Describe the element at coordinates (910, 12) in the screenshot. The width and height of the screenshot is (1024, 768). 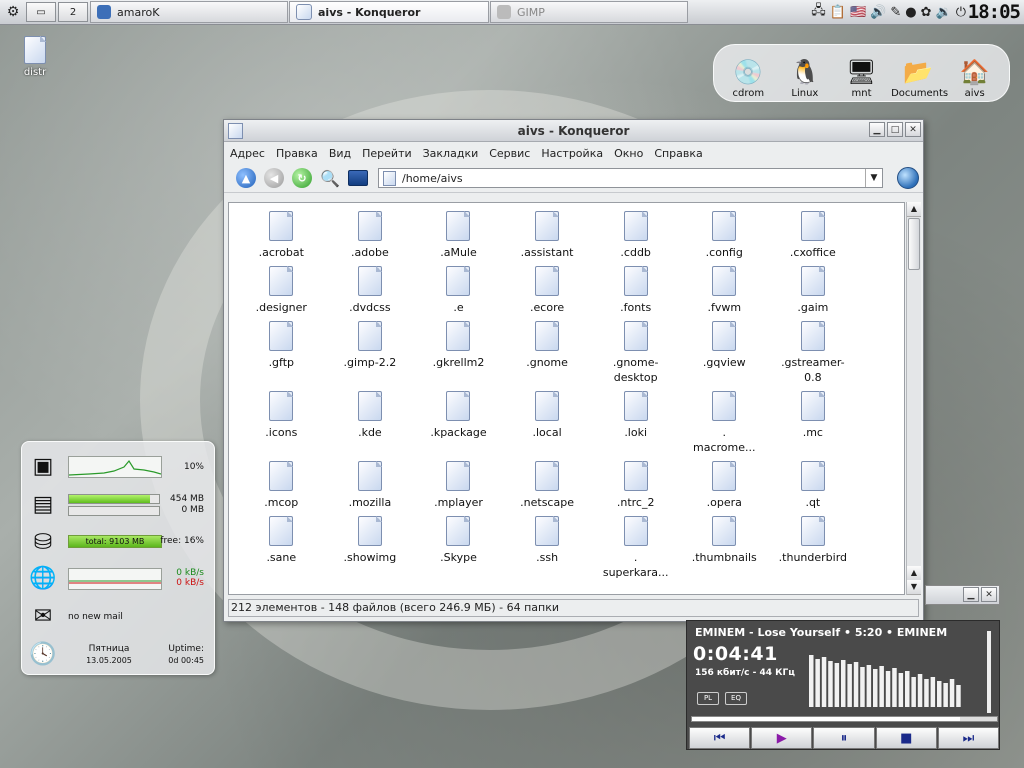
I see `bomb-icon: ●` at that location.